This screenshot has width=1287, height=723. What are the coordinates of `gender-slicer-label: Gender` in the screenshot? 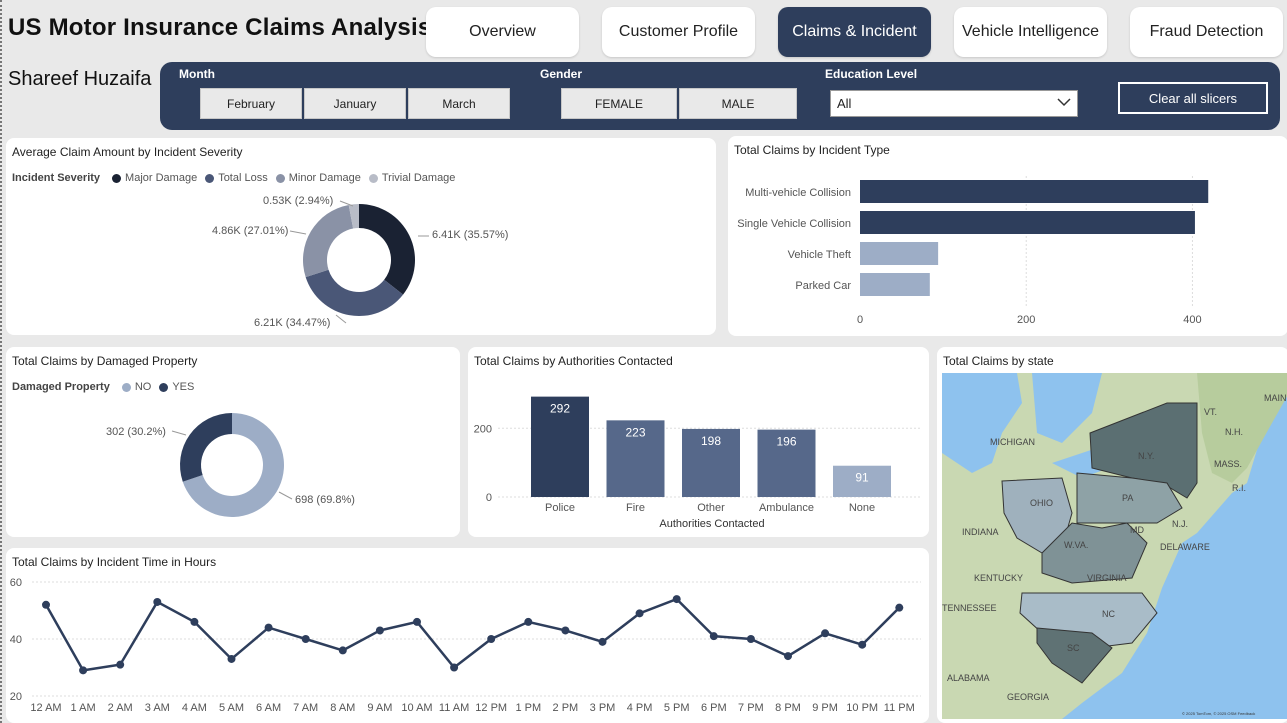 It's located at (561, 74).